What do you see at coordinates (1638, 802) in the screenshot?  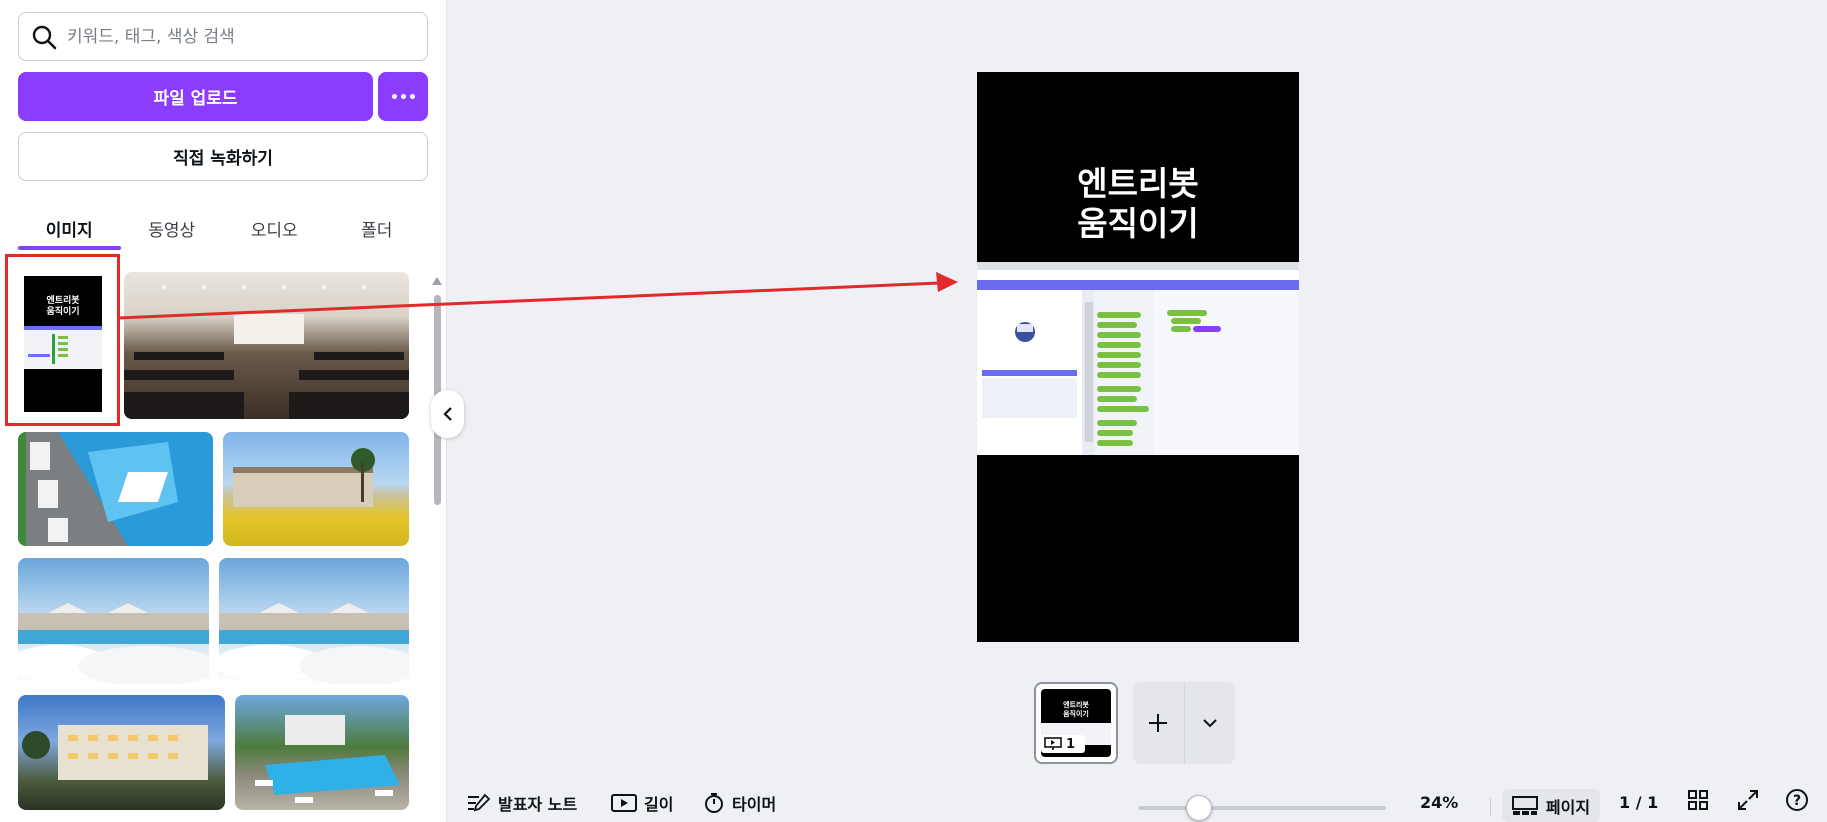 I see `page-count: 1 / 1` at bounding box center [1638, 802].